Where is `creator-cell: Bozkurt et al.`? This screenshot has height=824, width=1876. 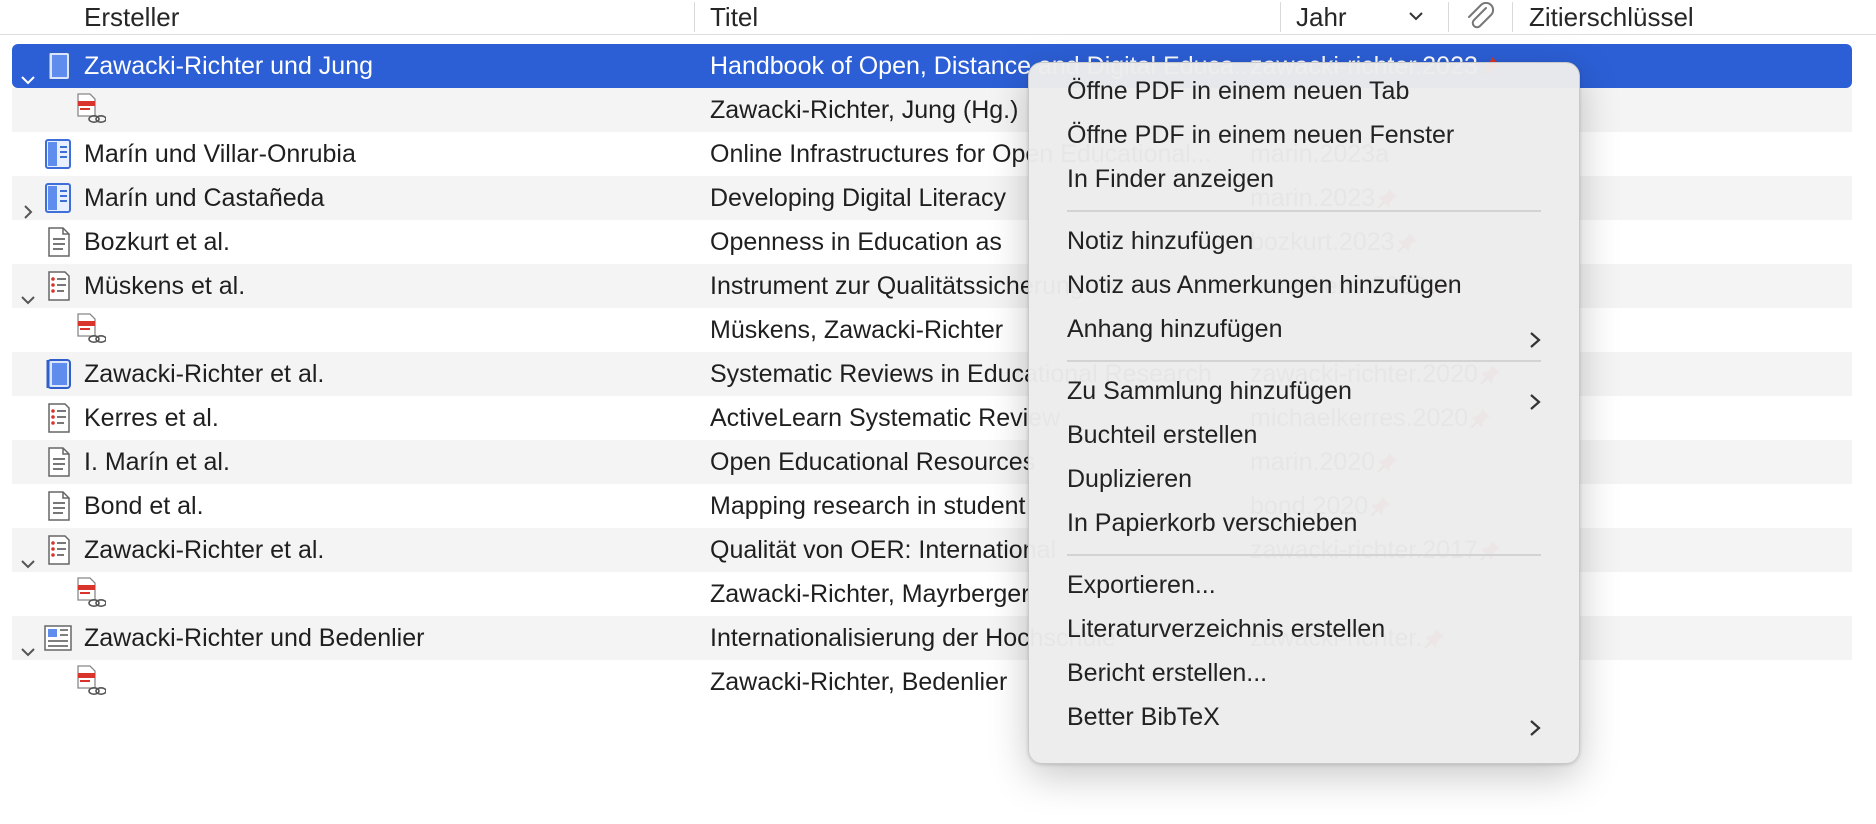
creator-cell: Bozkurt et al. is located at coordinates (157, 242).